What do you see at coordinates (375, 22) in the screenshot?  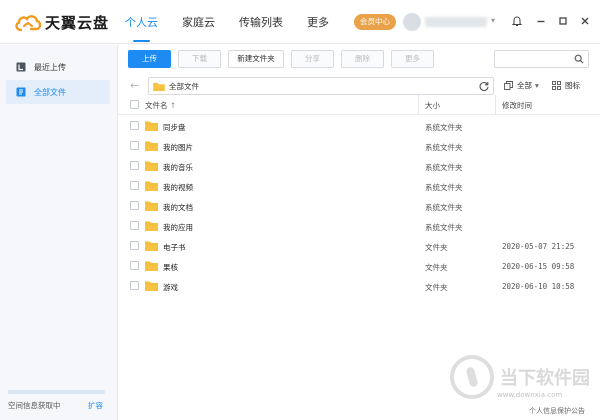 I see `vip-center-button: 会员中心` at bounding box center [375, 22].